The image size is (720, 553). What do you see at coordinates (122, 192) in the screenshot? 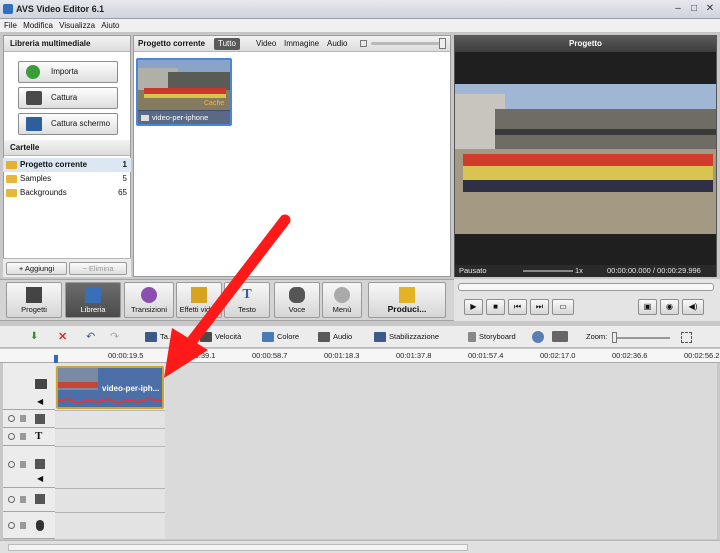
I see `folder-count: 65` at bounding box center [122, 192].